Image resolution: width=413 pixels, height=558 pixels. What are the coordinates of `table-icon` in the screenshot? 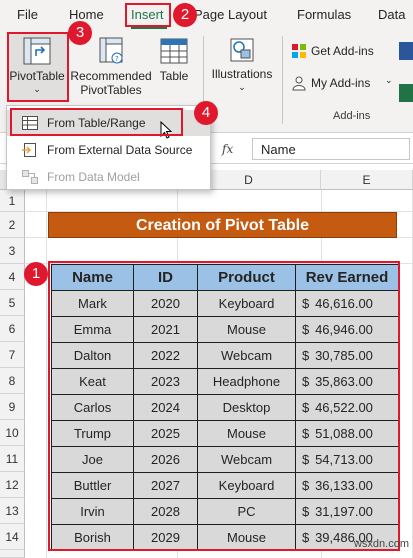 It's located at (174, 51).